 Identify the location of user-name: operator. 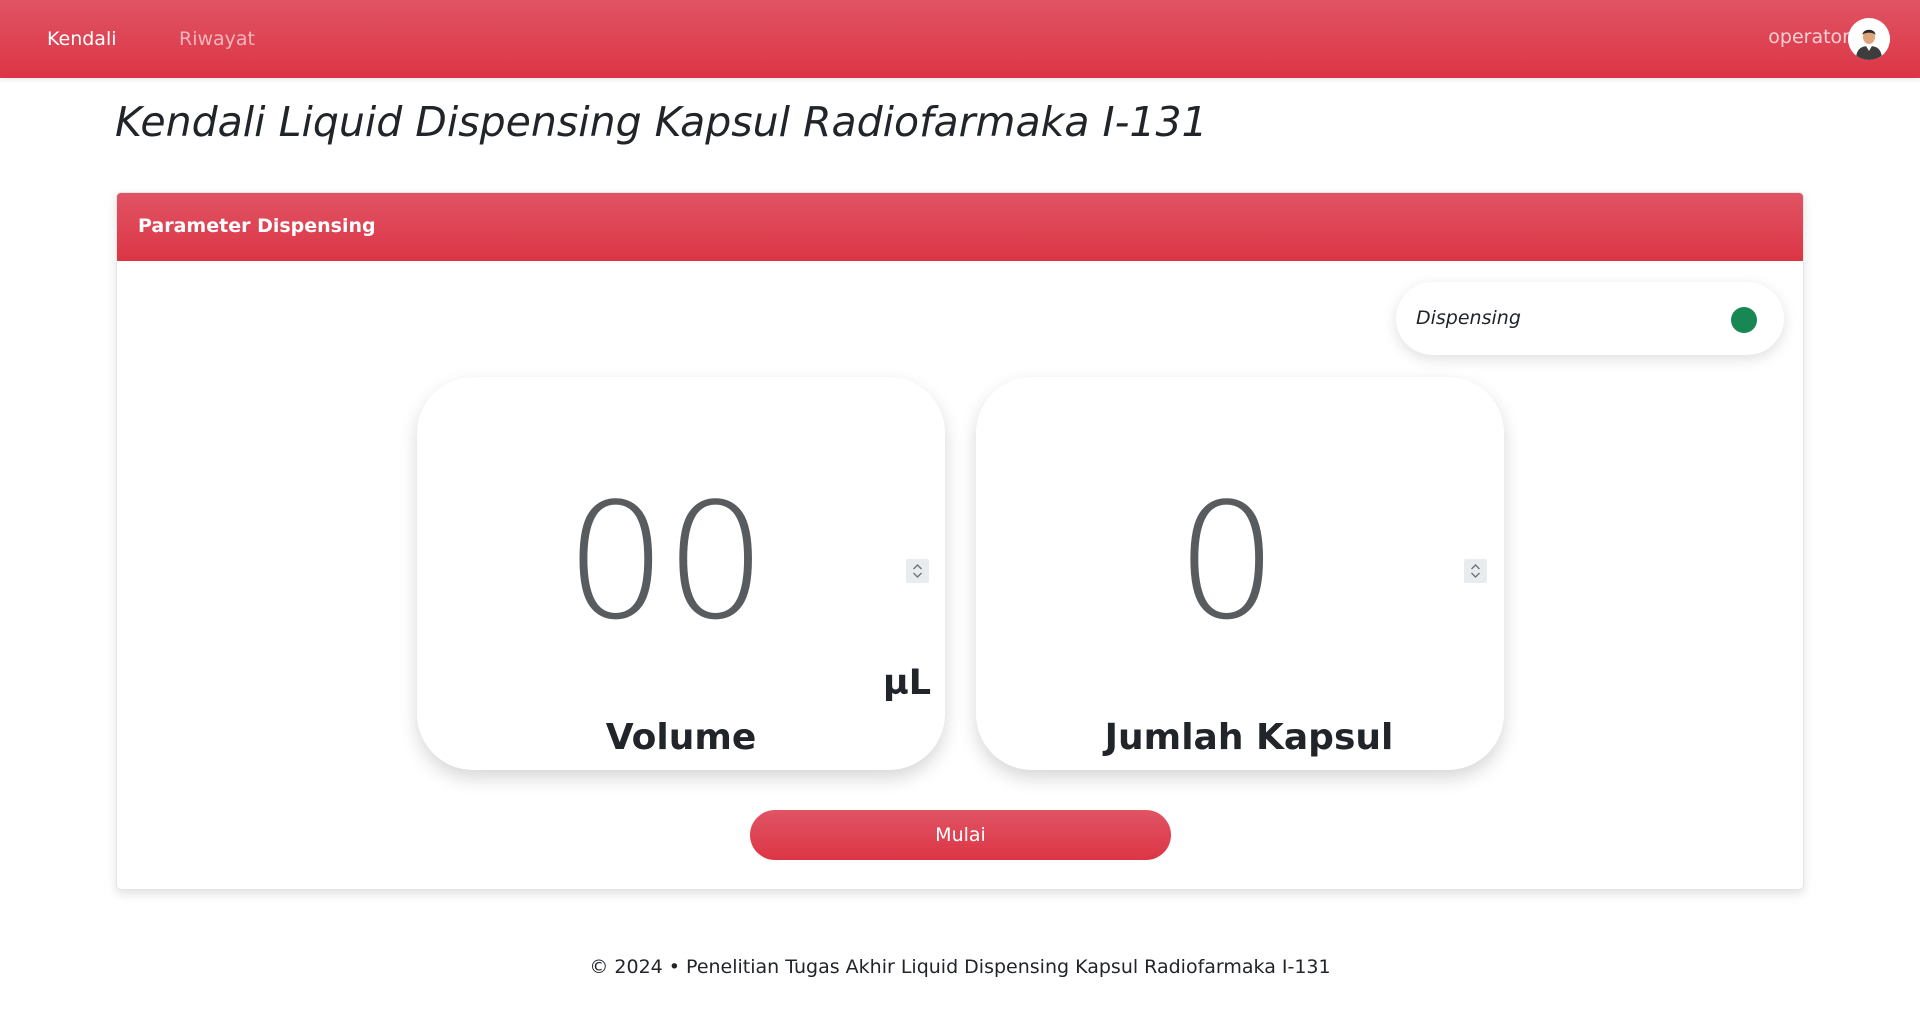
(1809, 37).